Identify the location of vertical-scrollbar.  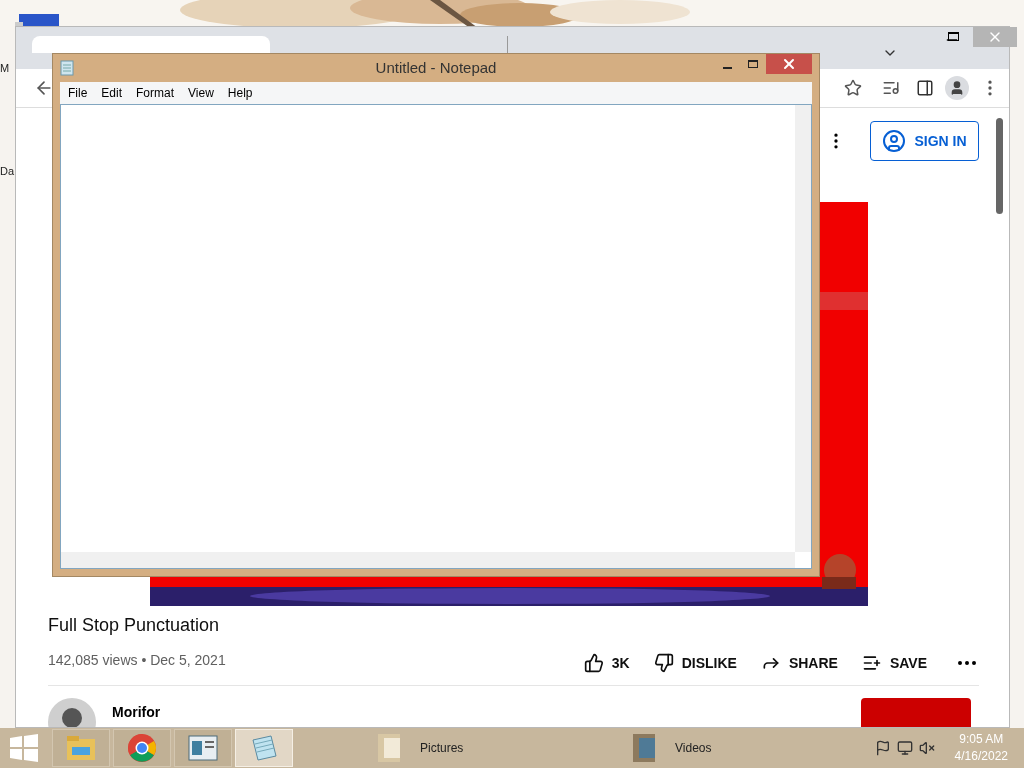
(803, 328).